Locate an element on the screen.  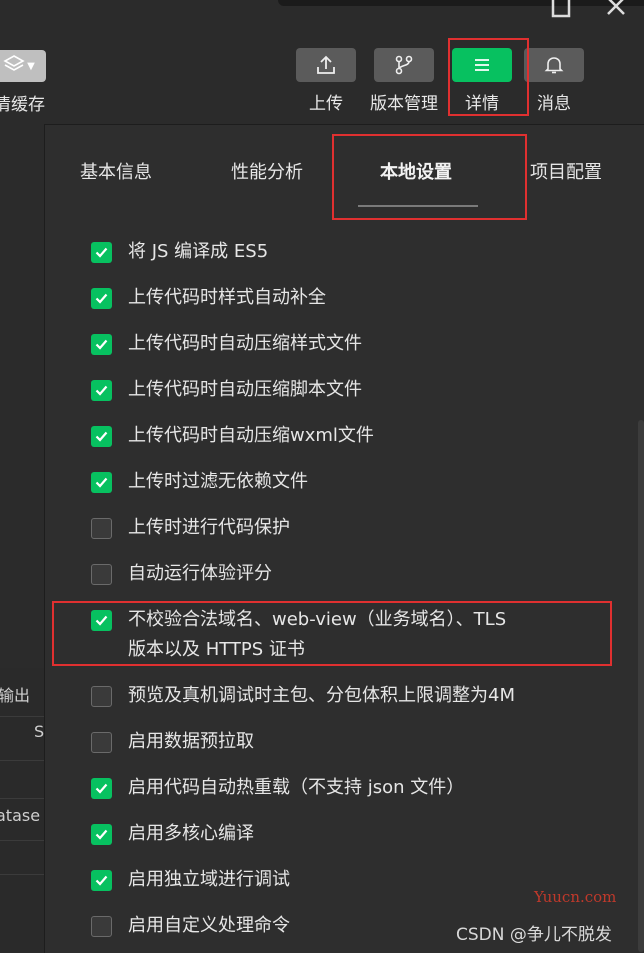
option-label: 上传时过滤无依赖文件 is located at coordinates (218, 481).